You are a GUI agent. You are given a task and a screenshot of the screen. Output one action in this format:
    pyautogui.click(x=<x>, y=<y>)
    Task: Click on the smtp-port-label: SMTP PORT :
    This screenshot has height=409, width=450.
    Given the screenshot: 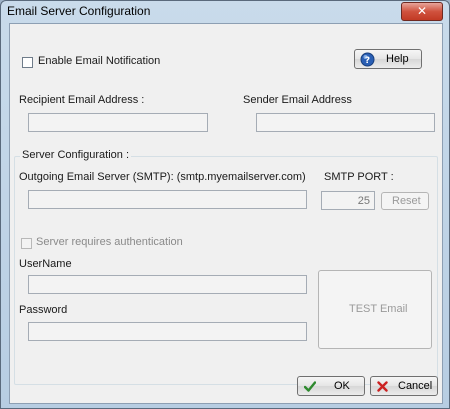 What is the action you would take?
    pyautogui.click(x=359, y=177)
    